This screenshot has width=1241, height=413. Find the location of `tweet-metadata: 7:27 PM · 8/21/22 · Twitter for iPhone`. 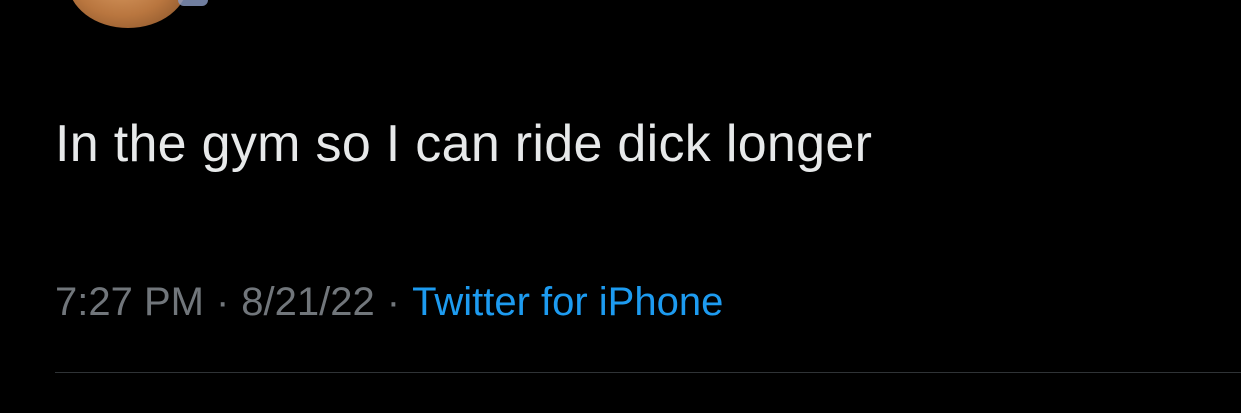

tweet-metadata: 7:27 PM · 8/21/22 · Twitter for iPhone is located at coordinates (389, 302).